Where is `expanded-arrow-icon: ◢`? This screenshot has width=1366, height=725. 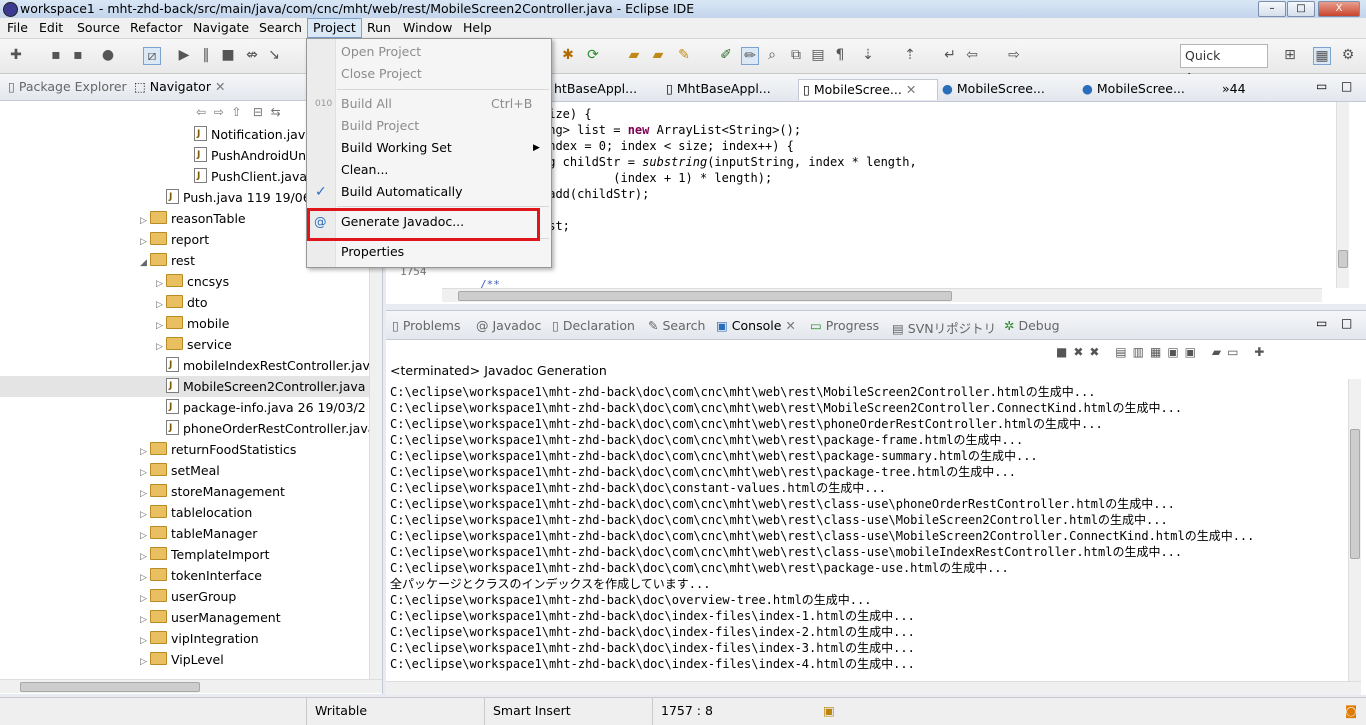 expanded-arrow-icon: ◢ is located at coordinates (145, 263).